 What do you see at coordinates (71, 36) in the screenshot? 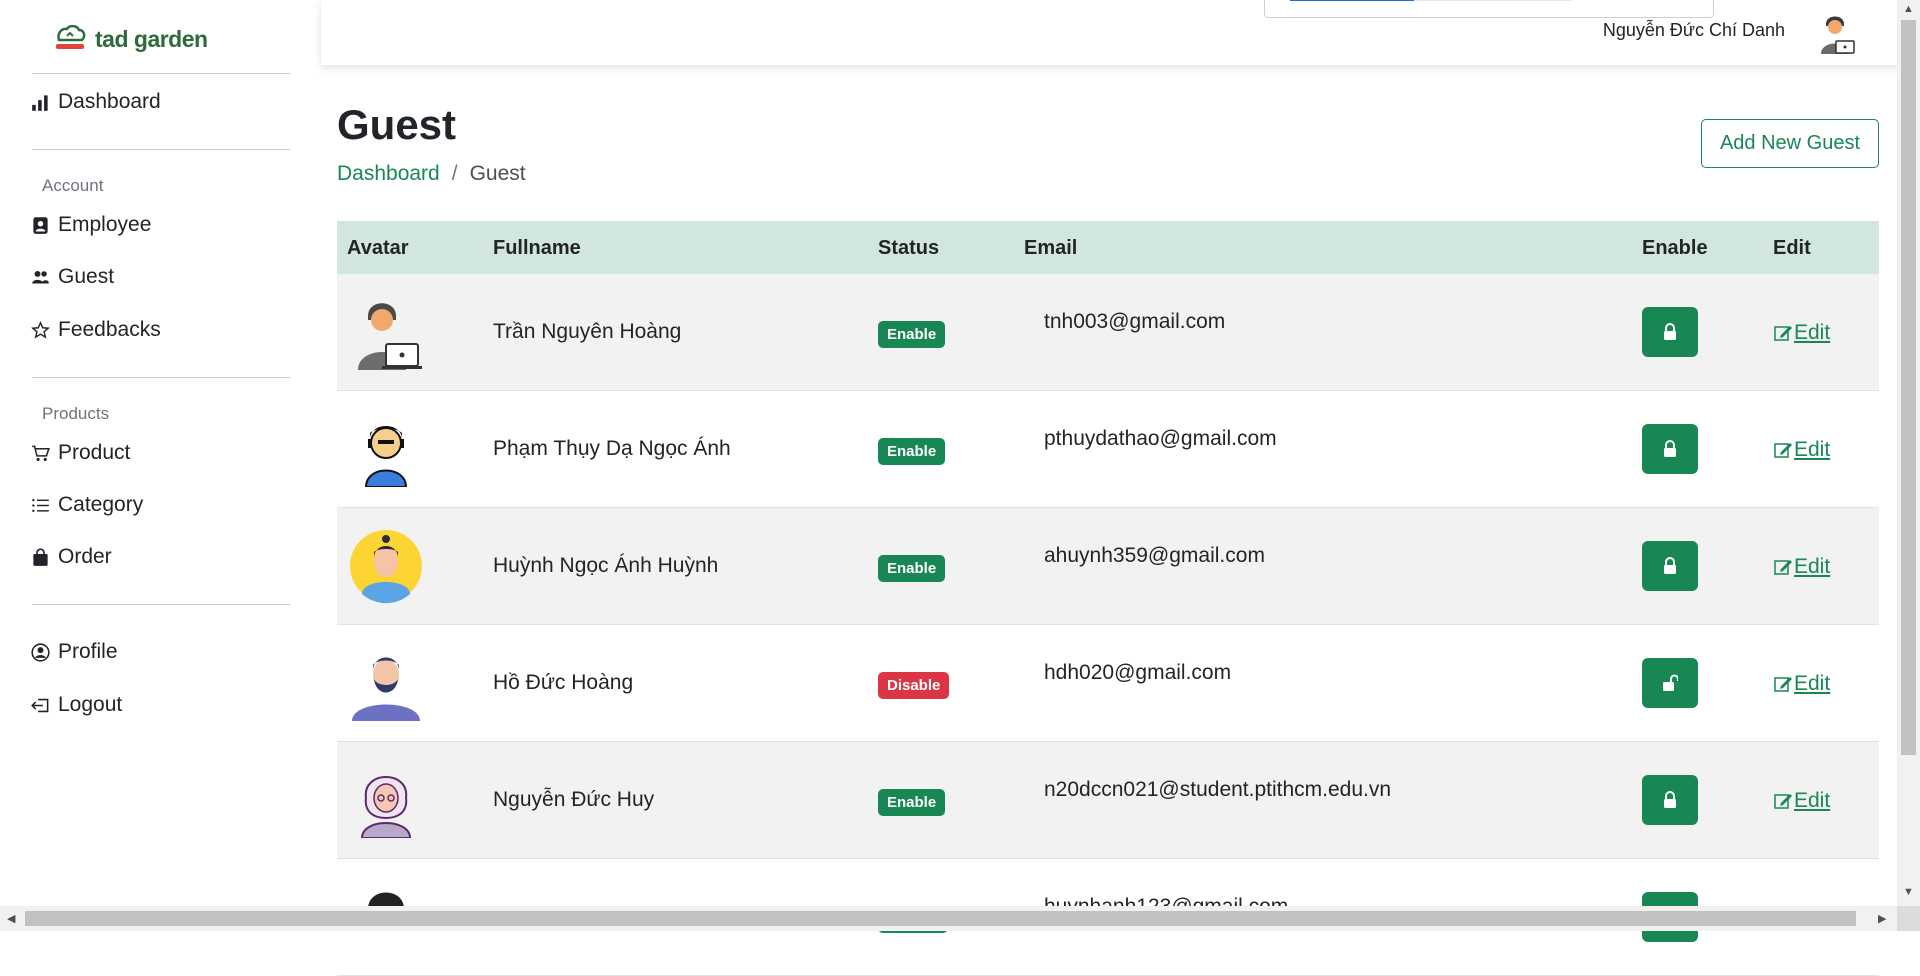
I see `garden-logo-icon` at bounding box center [71, 36].